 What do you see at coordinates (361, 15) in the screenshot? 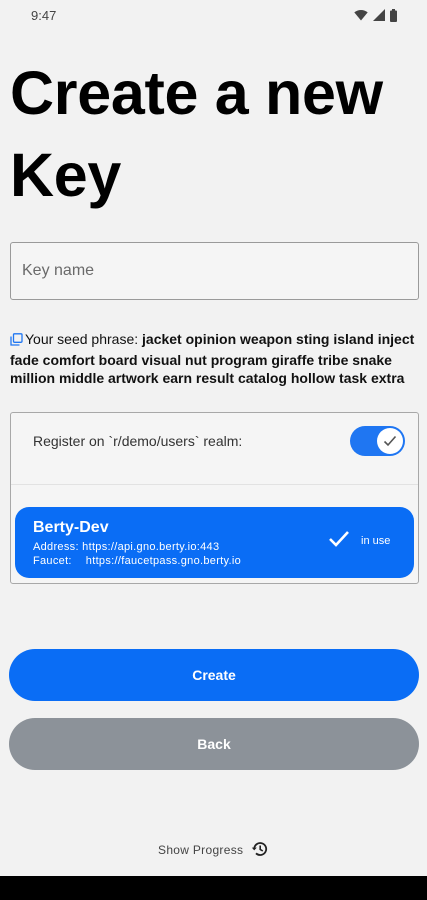
I see `wifi-icon` at bounding box center [361, 15].